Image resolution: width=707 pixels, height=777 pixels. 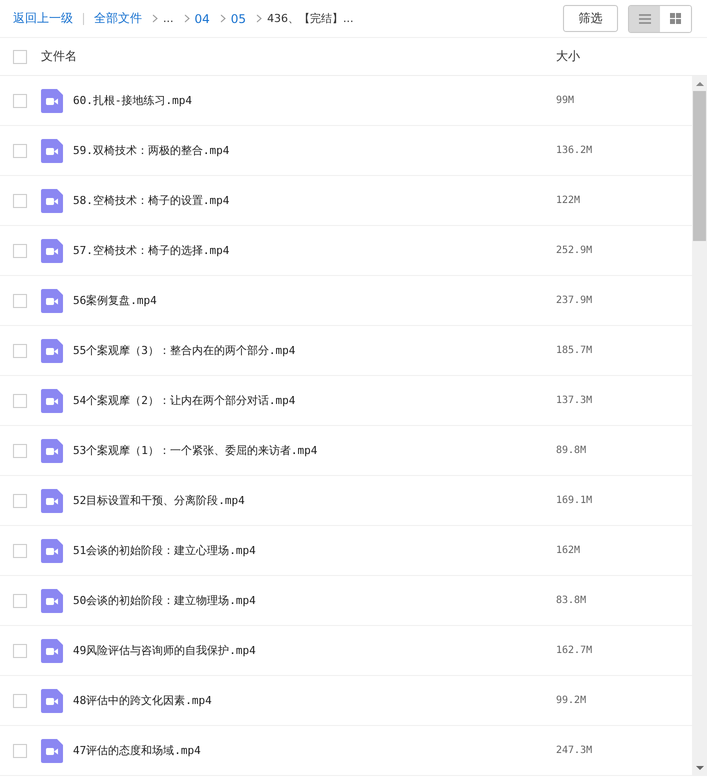 What do you see at coordinates (298, 56) in the screenshot?
I see `column-header: 文件名` at bounding box center [298, 56].